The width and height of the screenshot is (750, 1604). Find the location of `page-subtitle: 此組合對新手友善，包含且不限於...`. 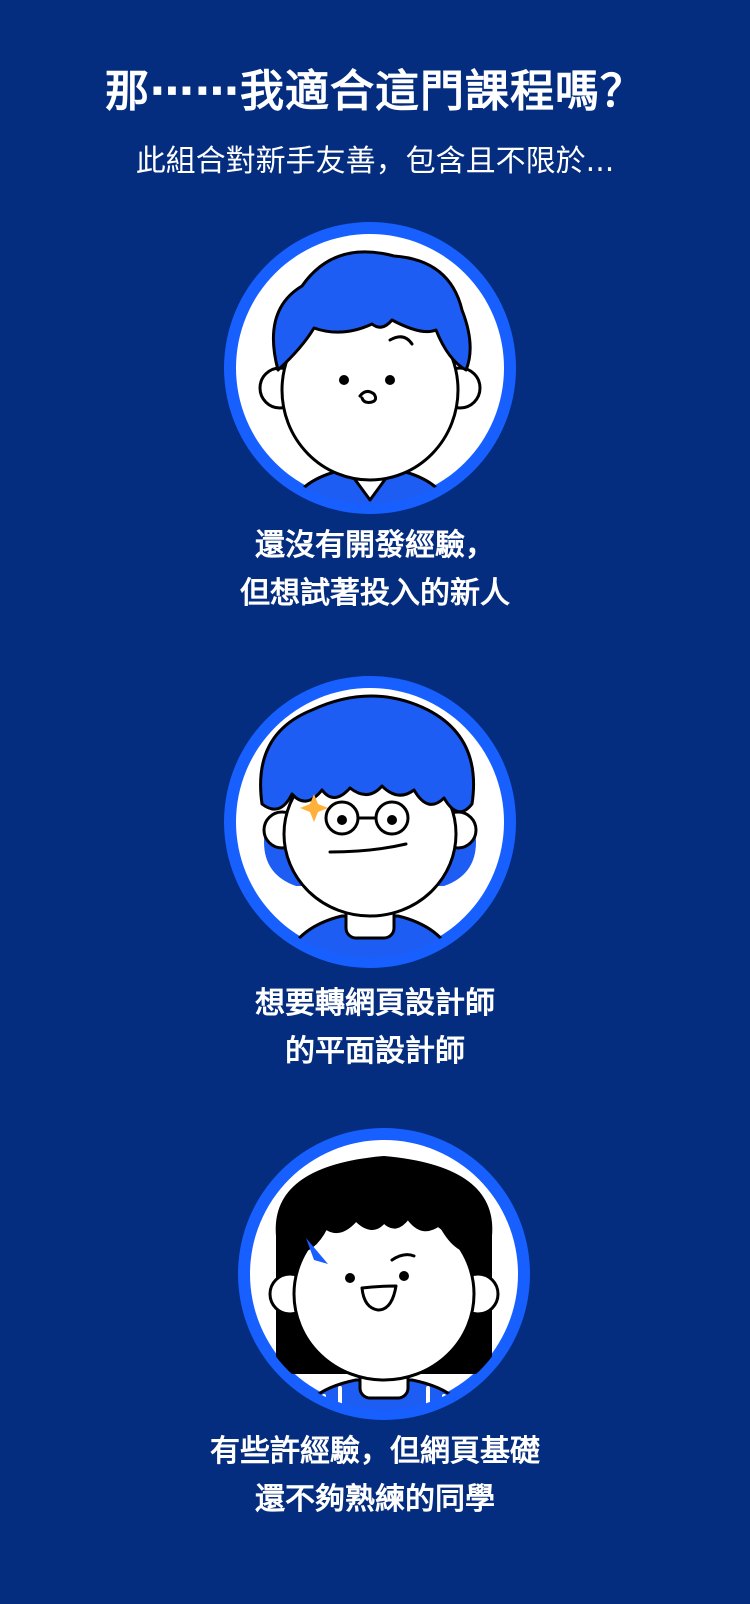

page-subtitle: 此組合對新手友善，包含且不限於... is located at coordinates (375, 161).